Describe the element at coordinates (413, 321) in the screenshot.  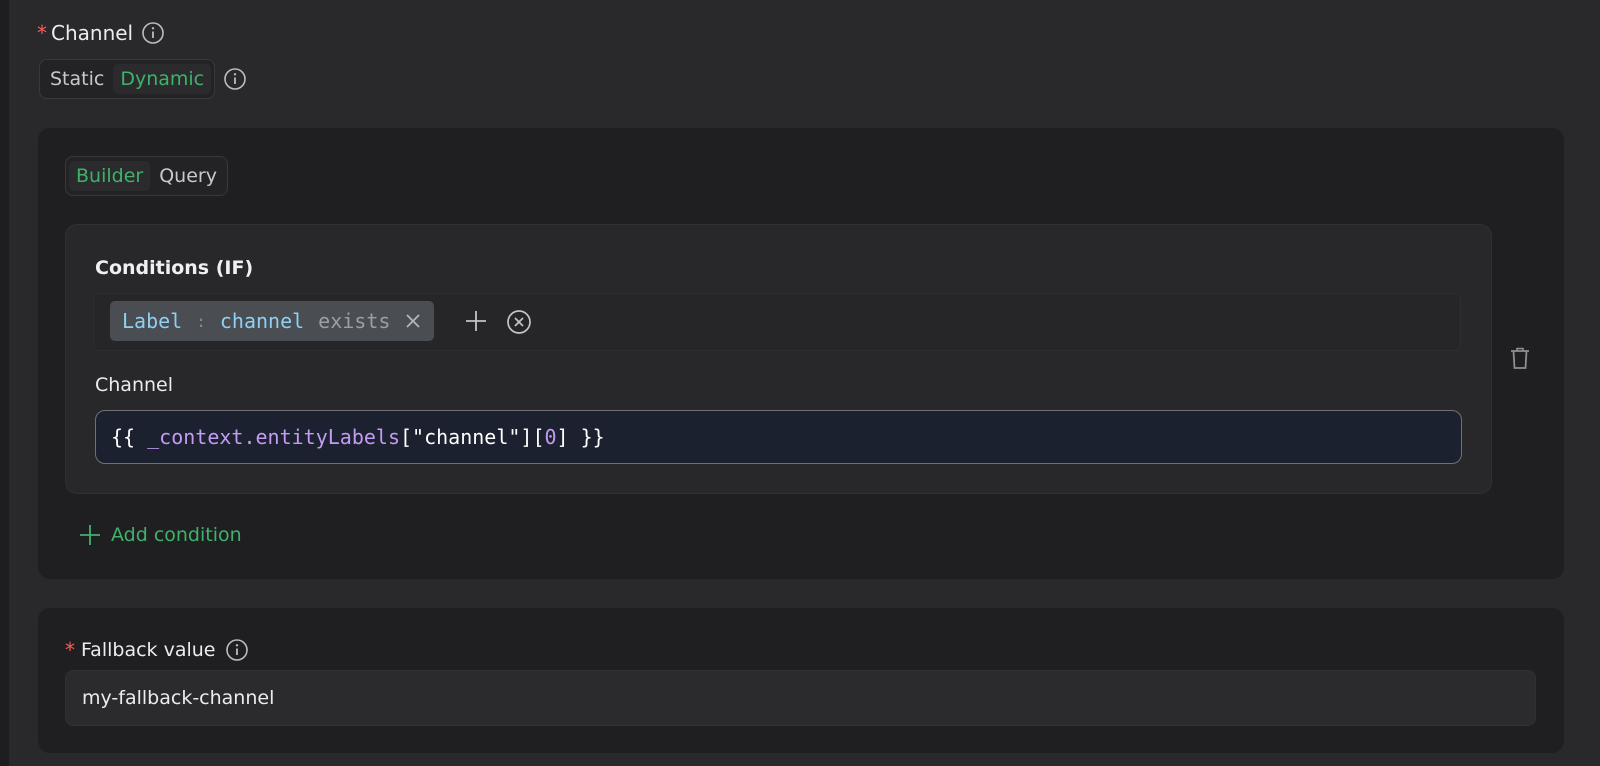
I see `remove-condition-icon` at that location.